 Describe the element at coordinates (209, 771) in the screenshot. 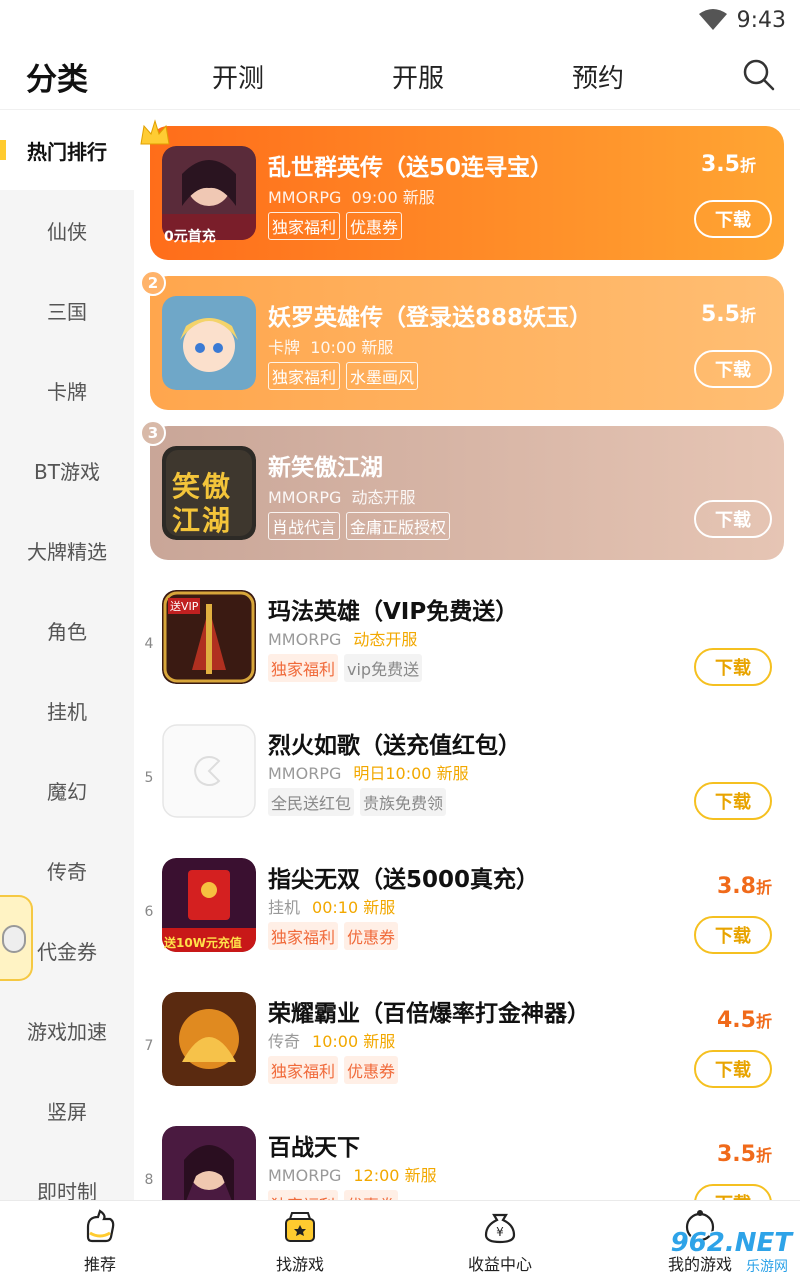

I see `placeholder-game-icon` at that location.